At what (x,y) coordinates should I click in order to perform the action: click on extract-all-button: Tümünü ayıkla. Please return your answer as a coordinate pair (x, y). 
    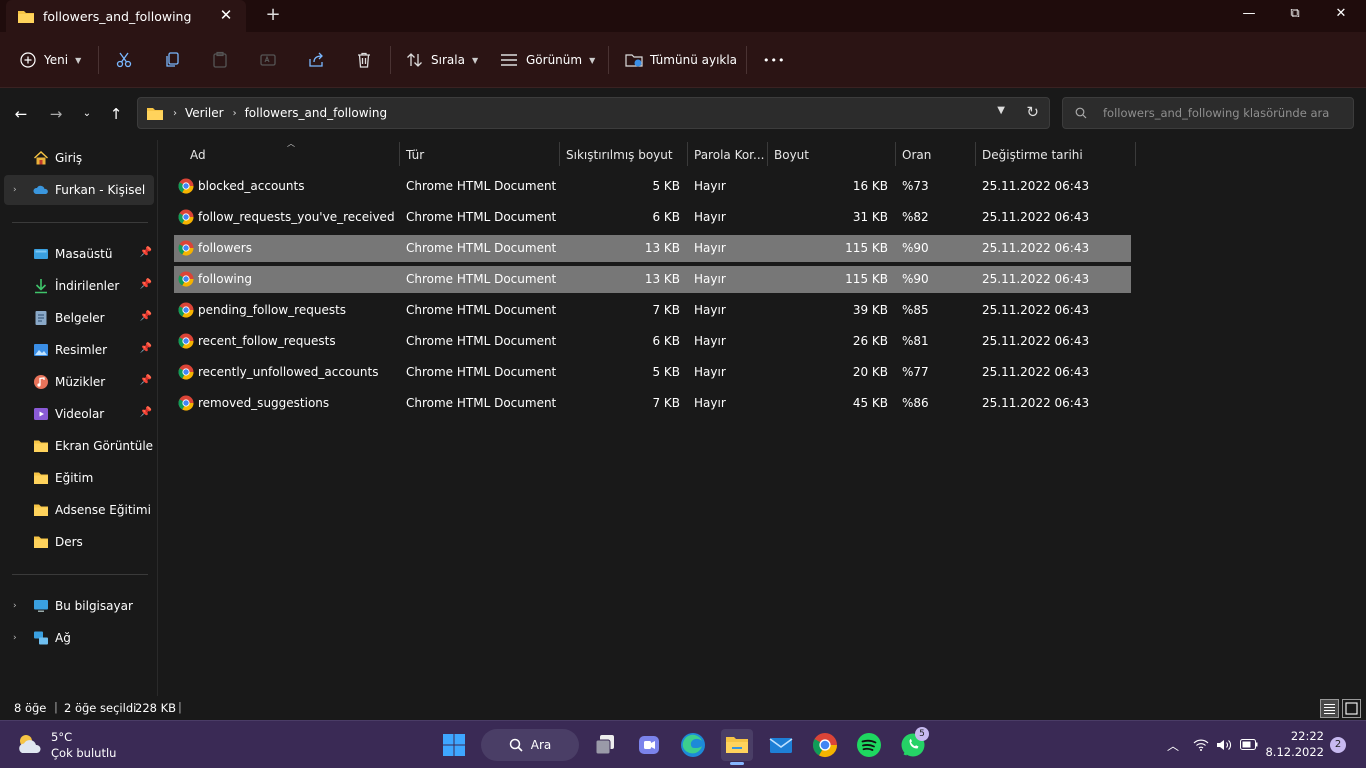
    Looking at the image, I should click on (681, 60).